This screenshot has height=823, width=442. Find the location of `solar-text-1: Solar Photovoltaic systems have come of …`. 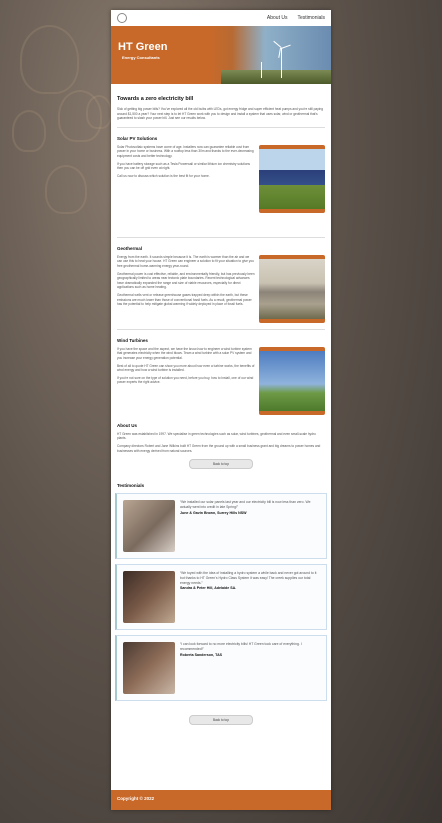

solar-text-1: Solar Photovoltaic systems have come of … is located at coordinates (185, 151).